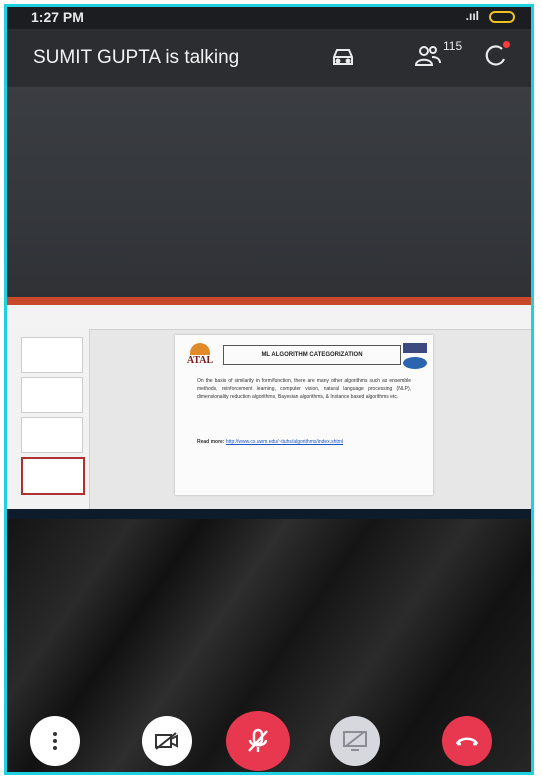 This screenshot has width=542, height=781. Describe the element at coordinates (502, 17) in the screenshot. I see `battery-icon` at that location.